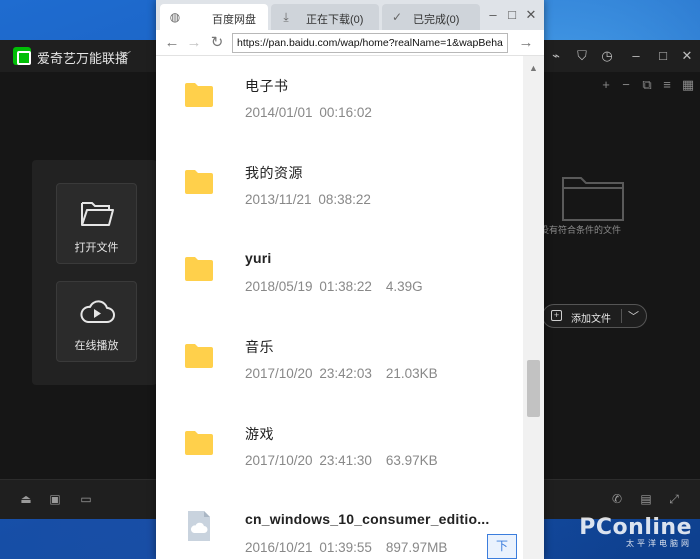 The width and height of the screenshot is (700, 559). What do you see at coordinates (370, 43) in the screenshot?
I see `url-input` at bounding box center [370, 43].